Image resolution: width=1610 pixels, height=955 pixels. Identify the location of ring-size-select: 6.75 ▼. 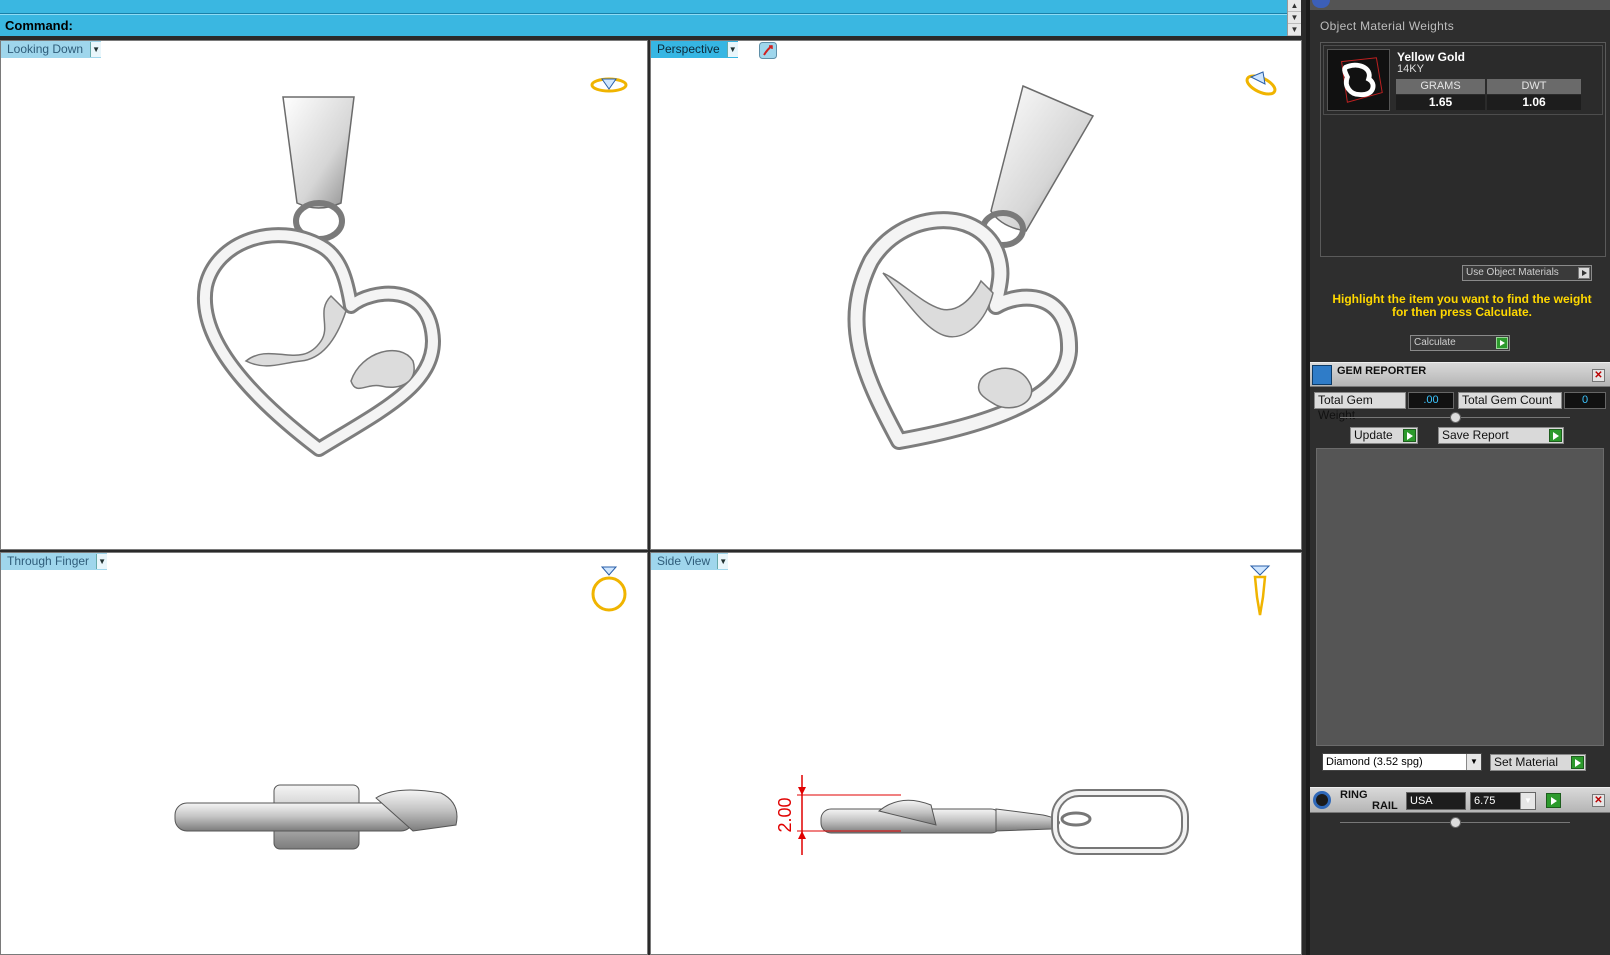
(1503, 801).